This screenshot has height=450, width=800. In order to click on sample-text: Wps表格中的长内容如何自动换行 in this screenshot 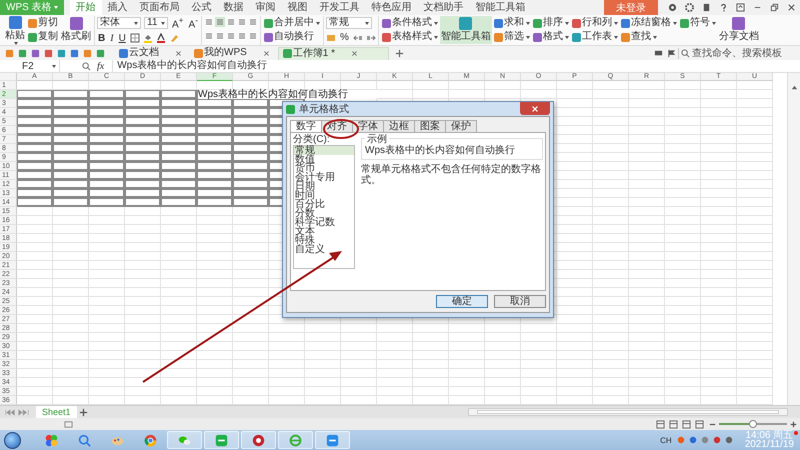, I will do `click(440, 150)`.